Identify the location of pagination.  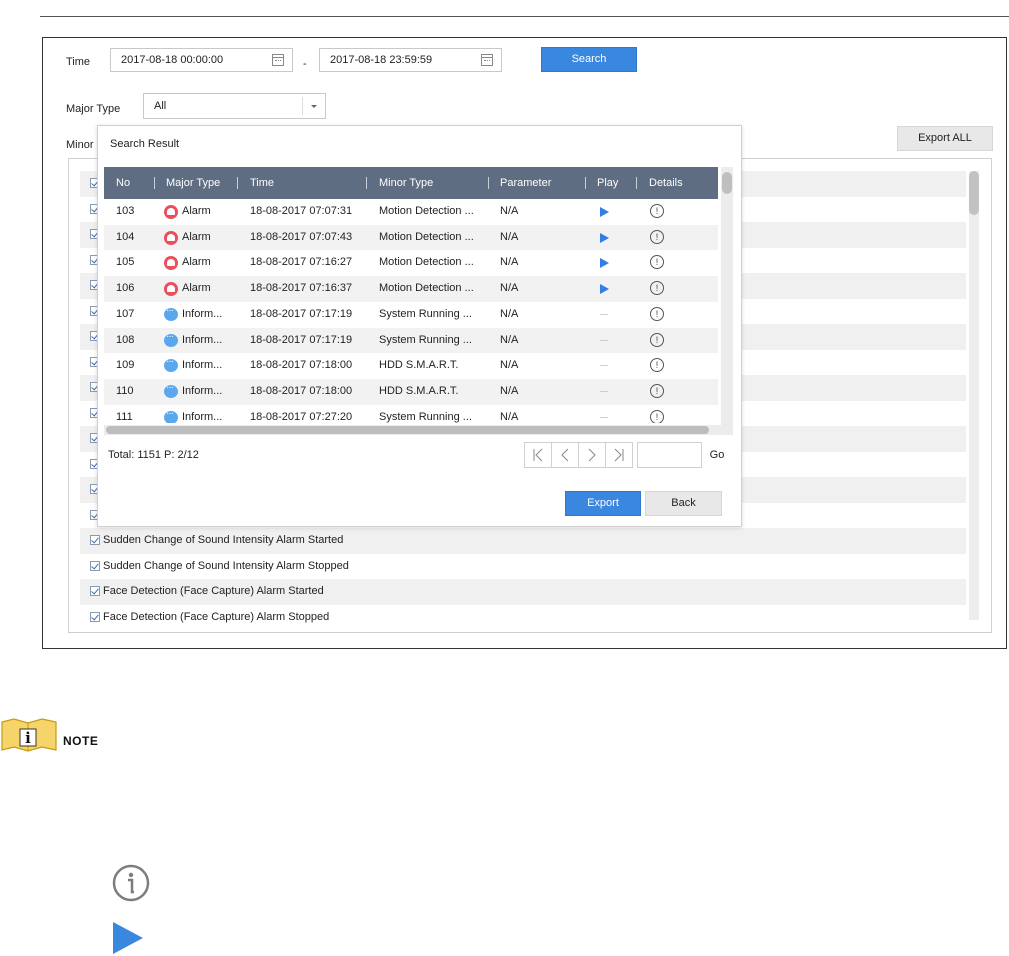
(578, 455).